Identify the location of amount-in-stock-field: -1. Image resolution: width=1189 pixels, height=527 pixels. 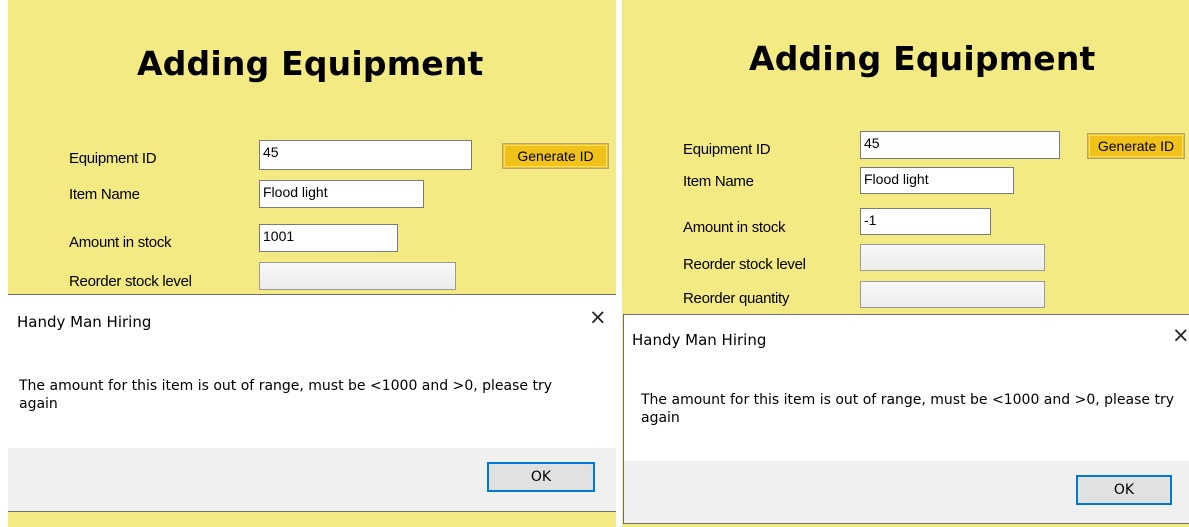
(925, 221).